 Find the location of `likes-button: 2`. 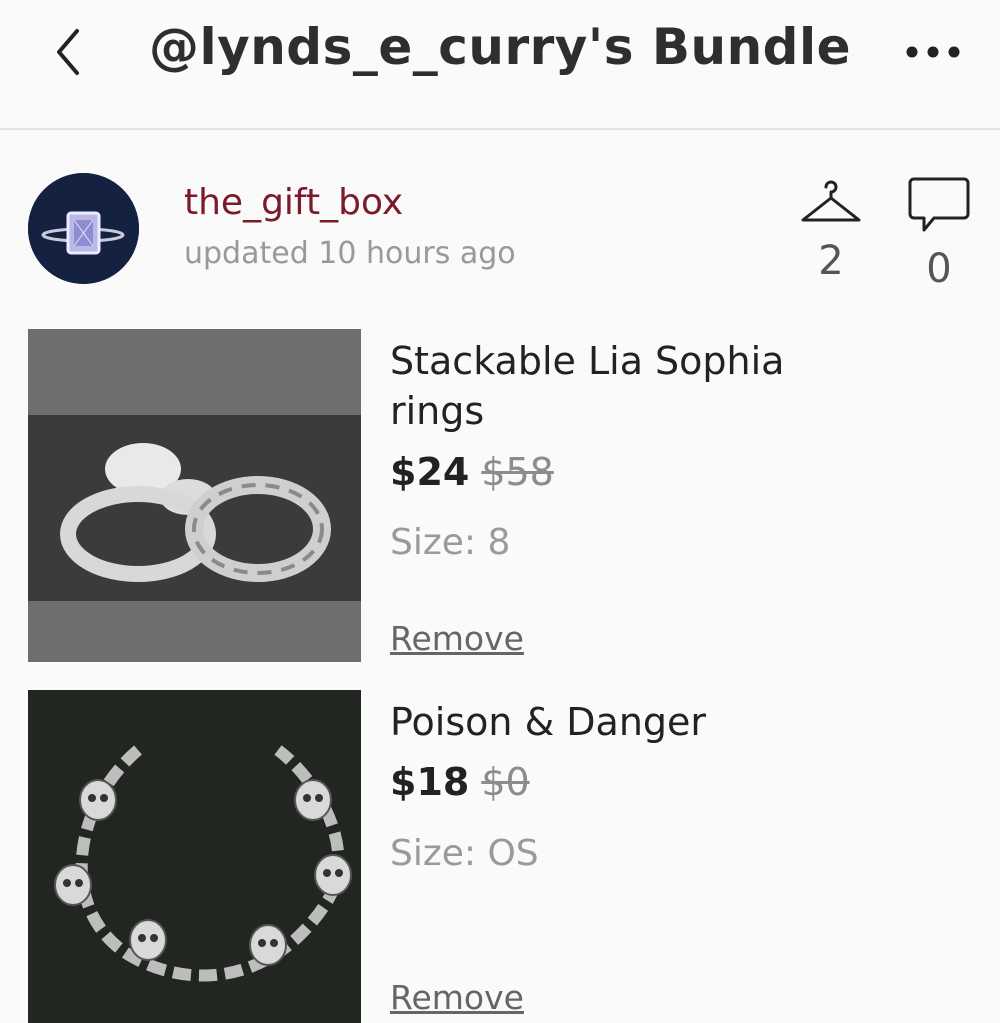

likes-button: 2 is located at coordinates (831, 230).